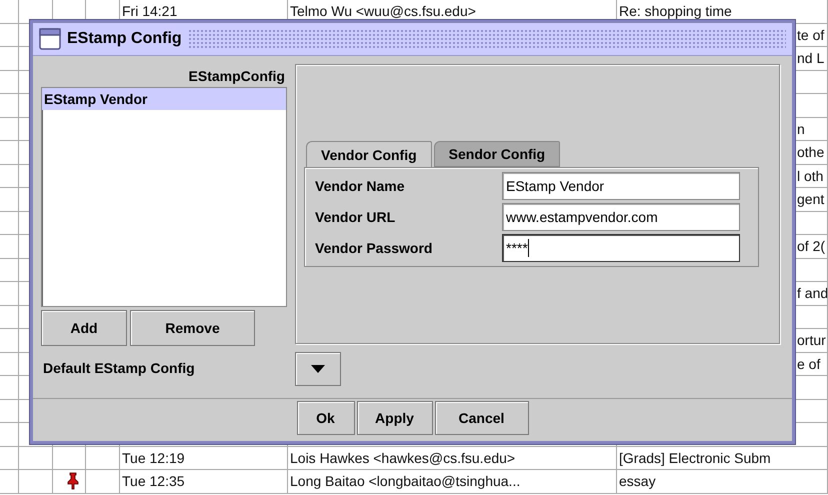  I want to click on dropdown-button, so click(318, 369).